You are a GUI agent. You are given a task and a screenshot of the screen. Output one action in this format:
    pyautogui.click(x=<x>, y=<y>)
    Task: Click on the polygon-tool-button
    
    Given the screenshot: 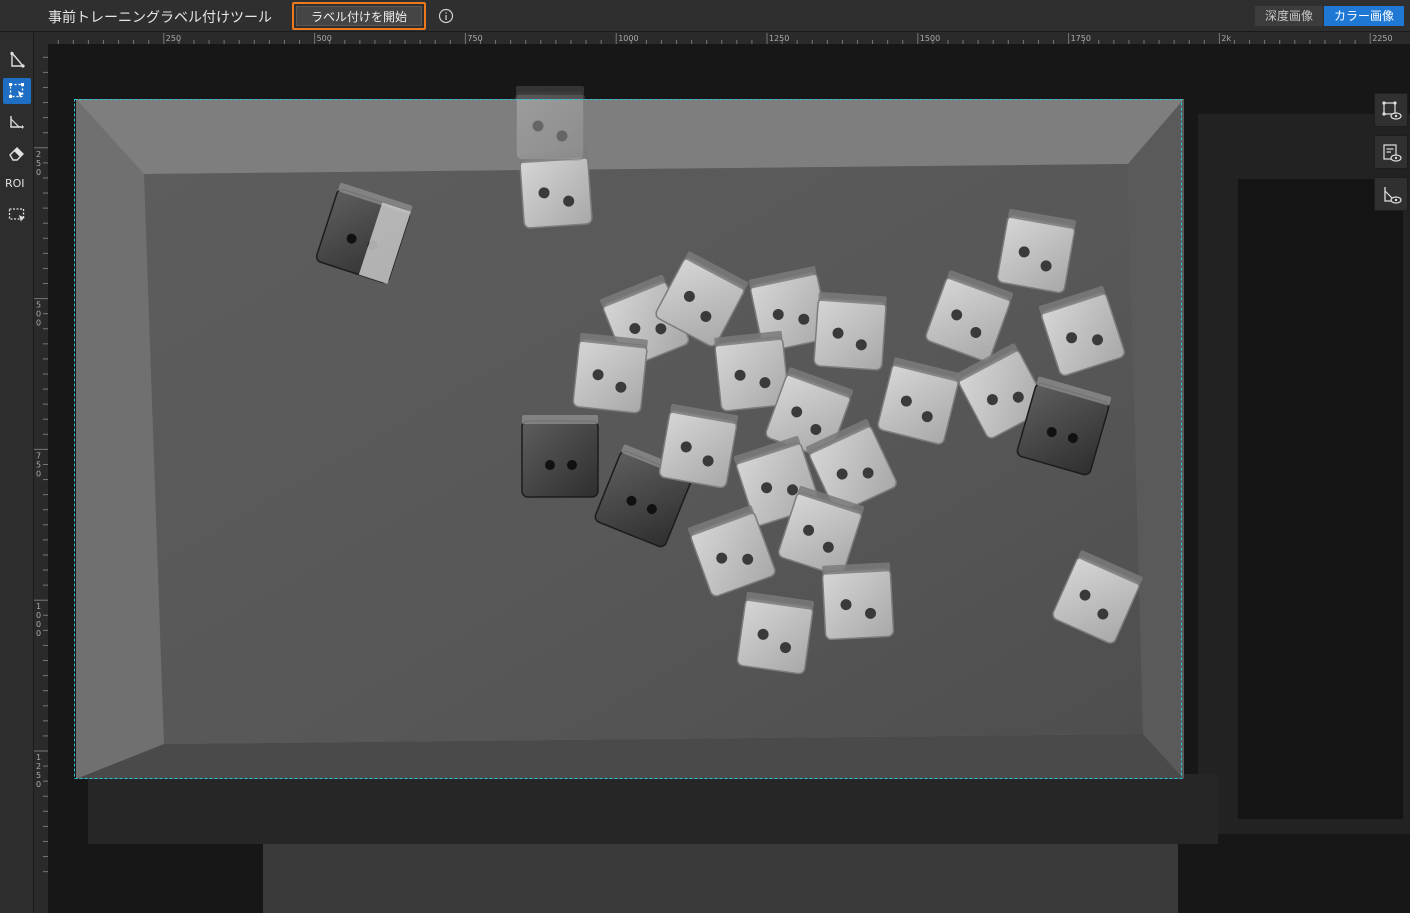 What is the action you would take?
    pyautogui.click(x=17, y=60)
    